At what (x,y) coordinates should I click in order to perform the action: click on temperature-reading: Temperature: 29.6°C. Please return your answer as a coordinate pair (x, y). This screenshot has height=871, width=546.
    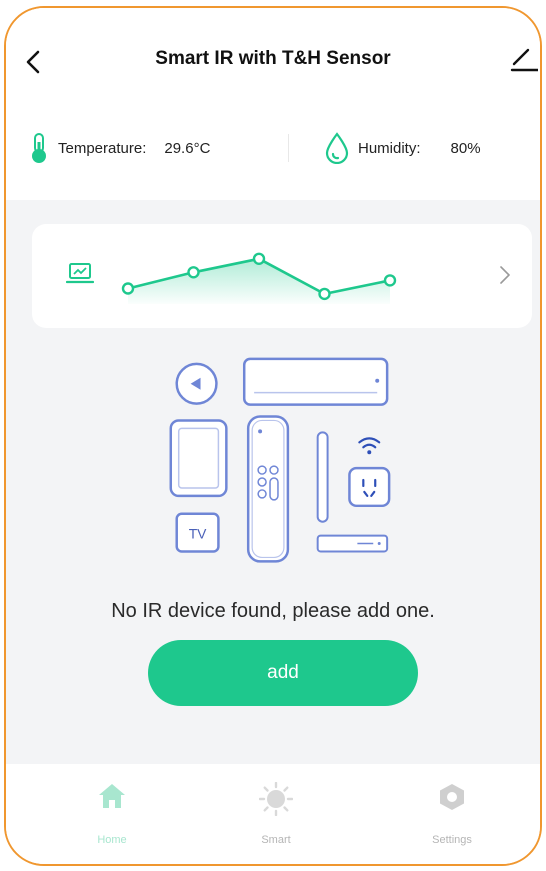
    Looking at the image, I should click on (119, 148).